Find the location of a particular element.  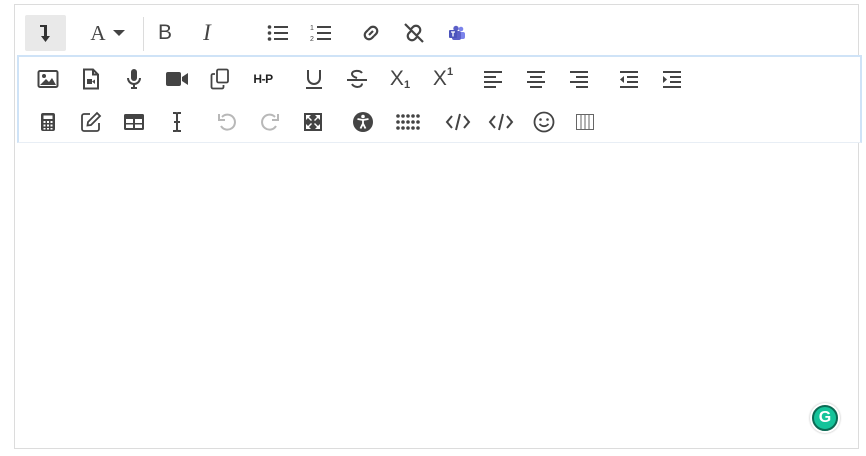

svg-text: 2 is located at coordinates (312, 39).